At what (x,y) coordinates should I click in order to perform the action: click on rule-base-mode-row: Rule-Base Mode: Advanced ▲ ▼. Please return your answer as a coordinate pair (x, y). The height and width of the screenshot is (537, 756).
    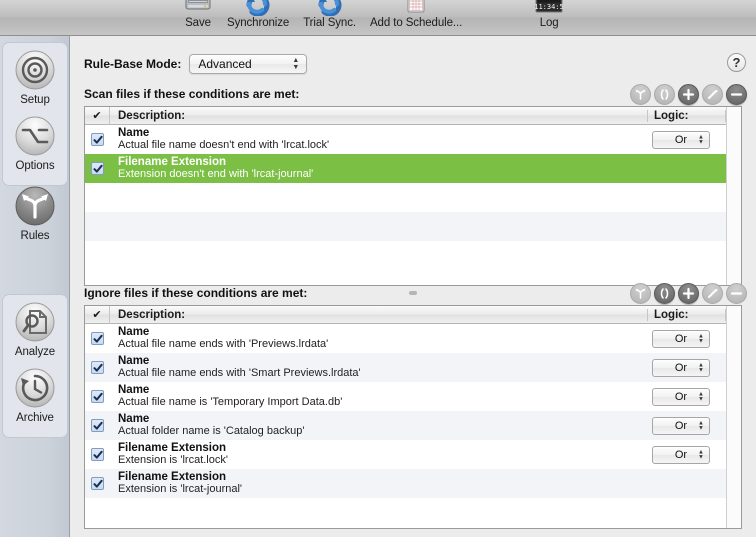
    Looking at the image, I should click on (196, 64).